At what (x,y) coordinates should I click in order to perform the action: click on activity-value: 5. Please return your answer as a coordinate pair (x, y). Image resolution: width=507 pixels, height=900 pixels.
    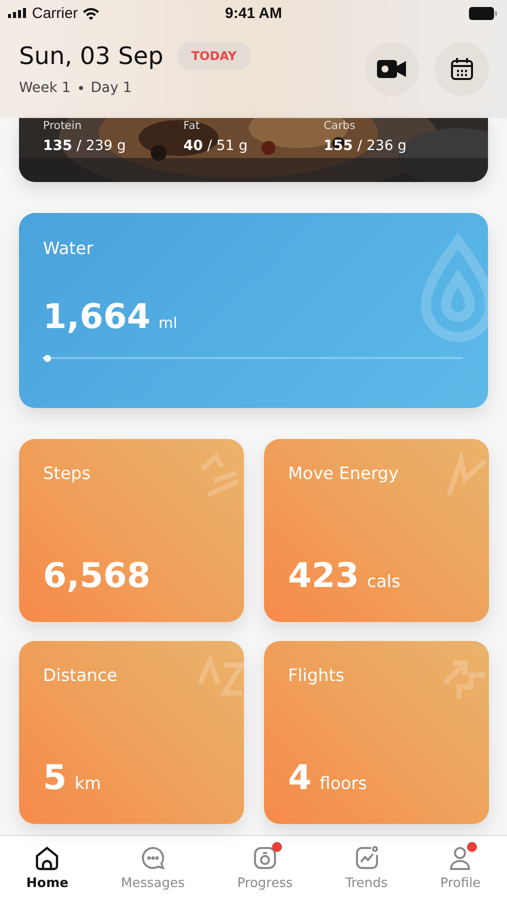
    Looking at the image, I should click on (55, 778).